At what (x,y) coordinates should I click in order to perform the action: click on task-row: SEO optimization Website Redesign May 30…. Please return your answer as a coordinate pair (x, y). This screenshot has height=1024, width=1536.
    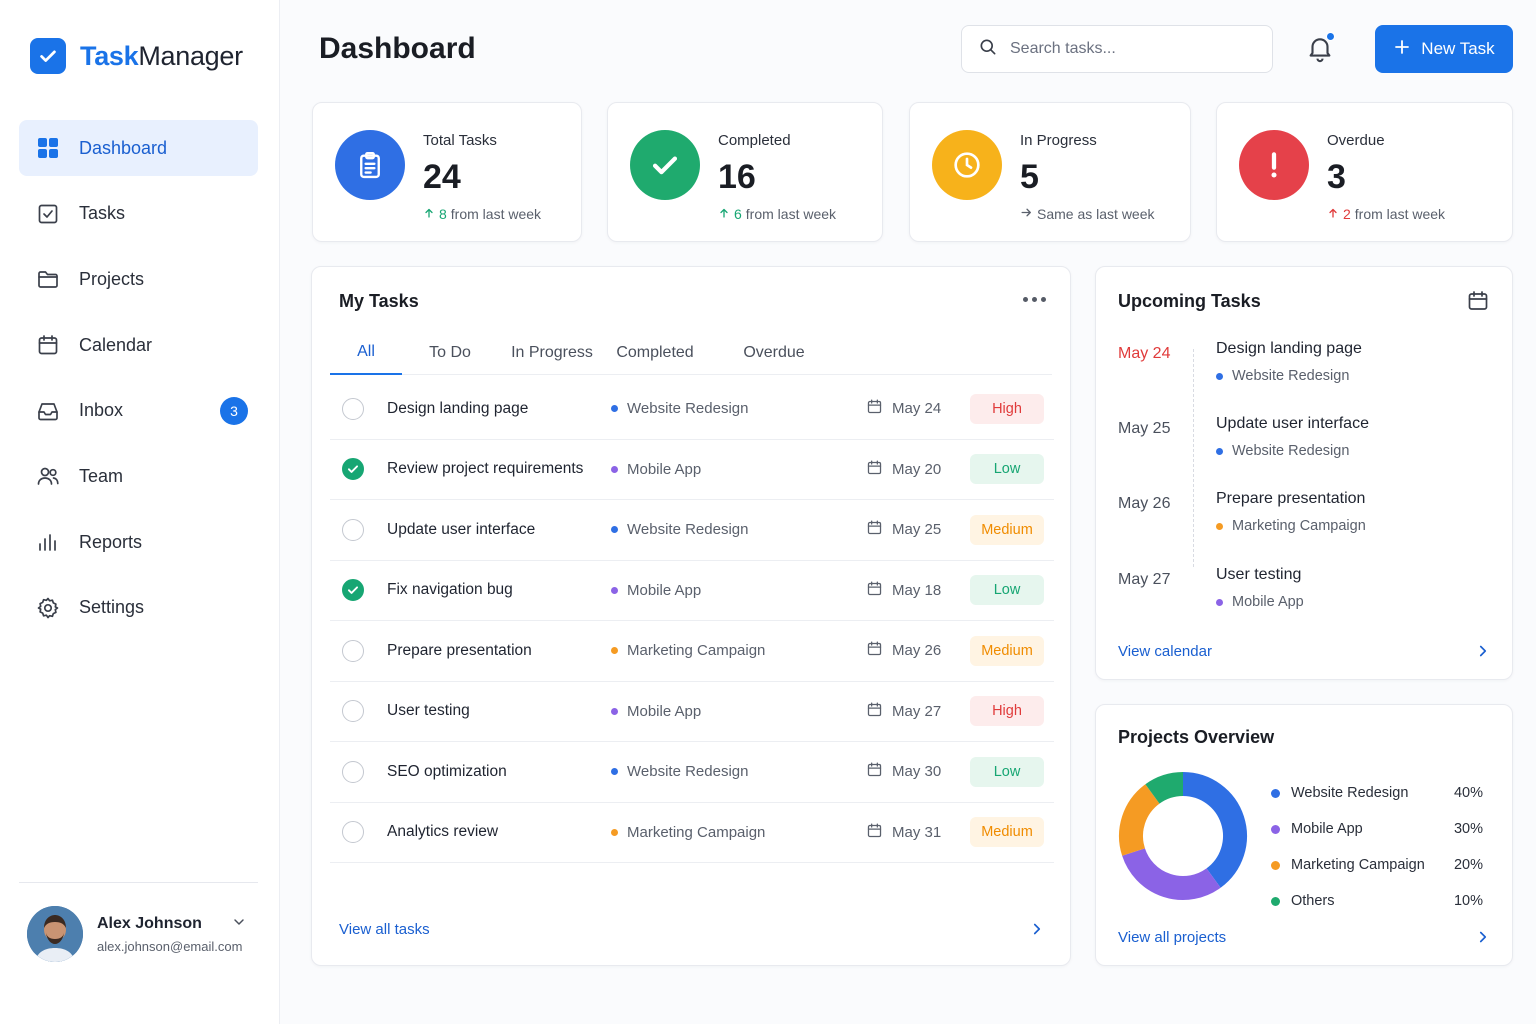
    Looking at the image, I should click on (692, 772).